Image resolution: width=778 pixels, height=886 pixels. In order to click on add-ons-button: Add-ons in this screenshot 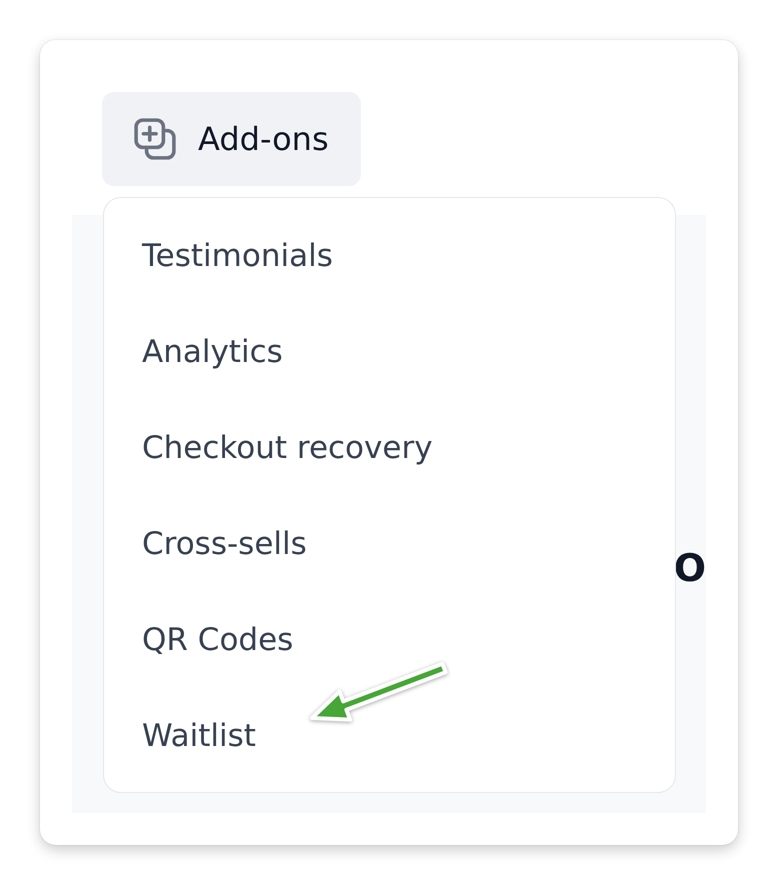, I will do `click(231, 139)`.